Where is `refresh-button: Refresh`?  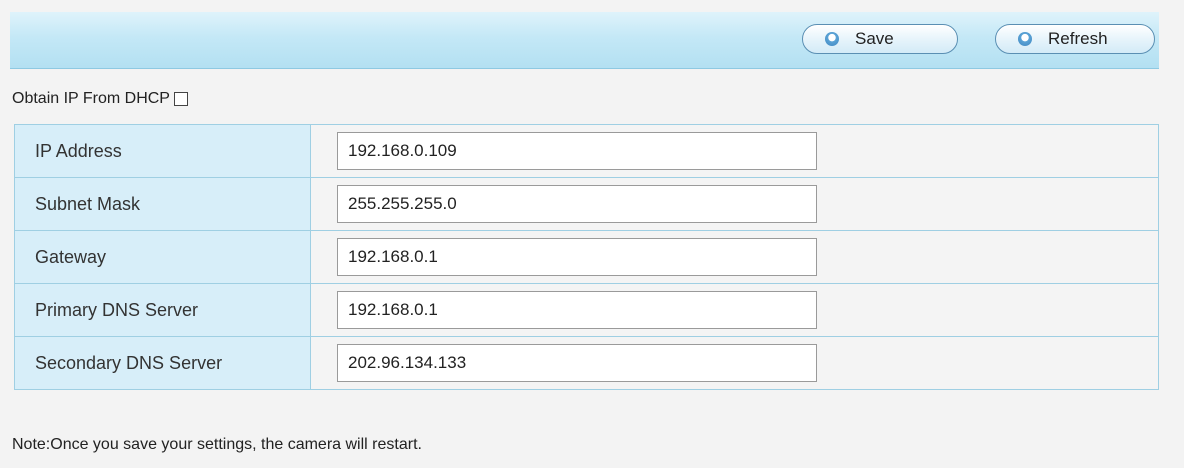
refresh-button: Refresh is located at coordinates (1075, 39).